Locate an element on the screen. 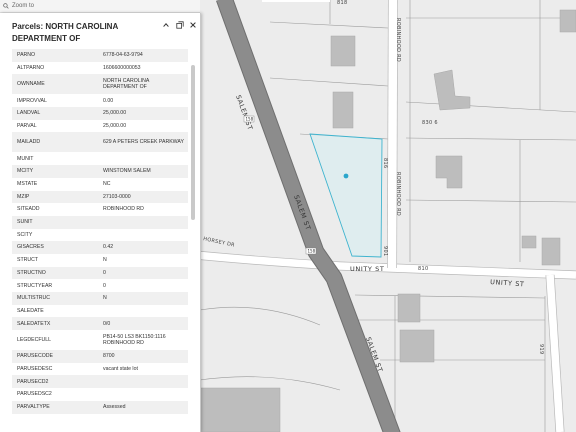 The image size is (576, 432). attribute-row: SUNIT is located at coordinates (100, 222).